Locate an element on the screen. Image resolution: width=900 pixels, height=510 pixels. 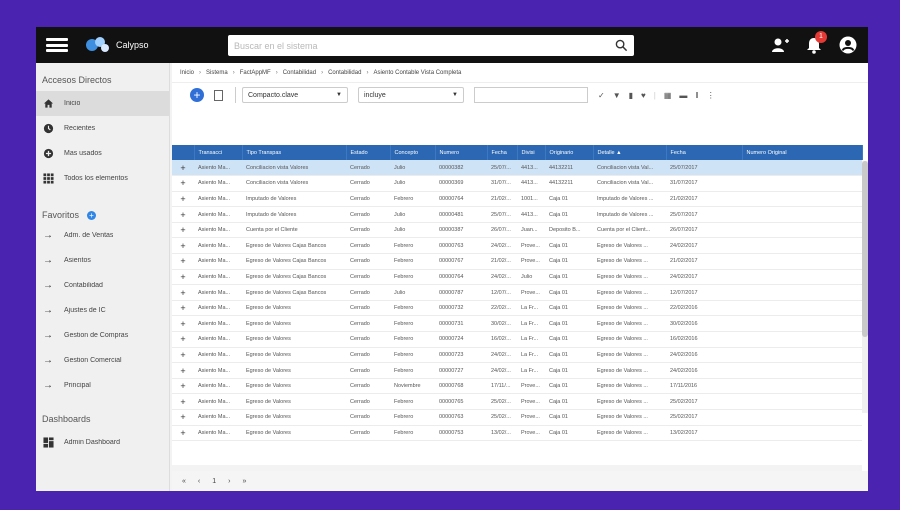
favorite-icon: ♥ is located at coordinates (643, 95).